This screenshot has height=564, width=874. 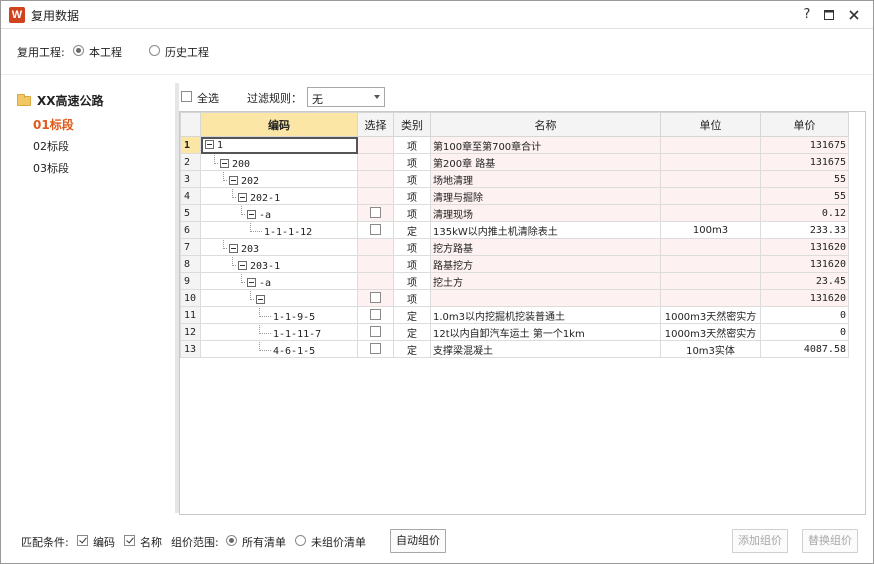 What do you see at coordinates (514, 230) in the screenshot?
I see `table-row: 6 1-1-1-12 定 135kW以内推土机清除表土 100m3 233.33` at bounding box center [514, 230].